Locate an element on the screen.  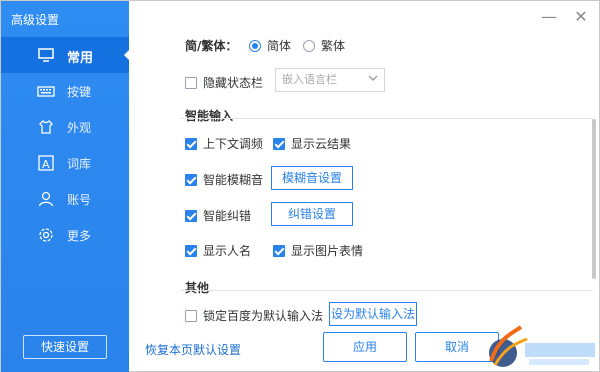
set-default-button: 设为默认输入法 is located at coordinates (373, 314).